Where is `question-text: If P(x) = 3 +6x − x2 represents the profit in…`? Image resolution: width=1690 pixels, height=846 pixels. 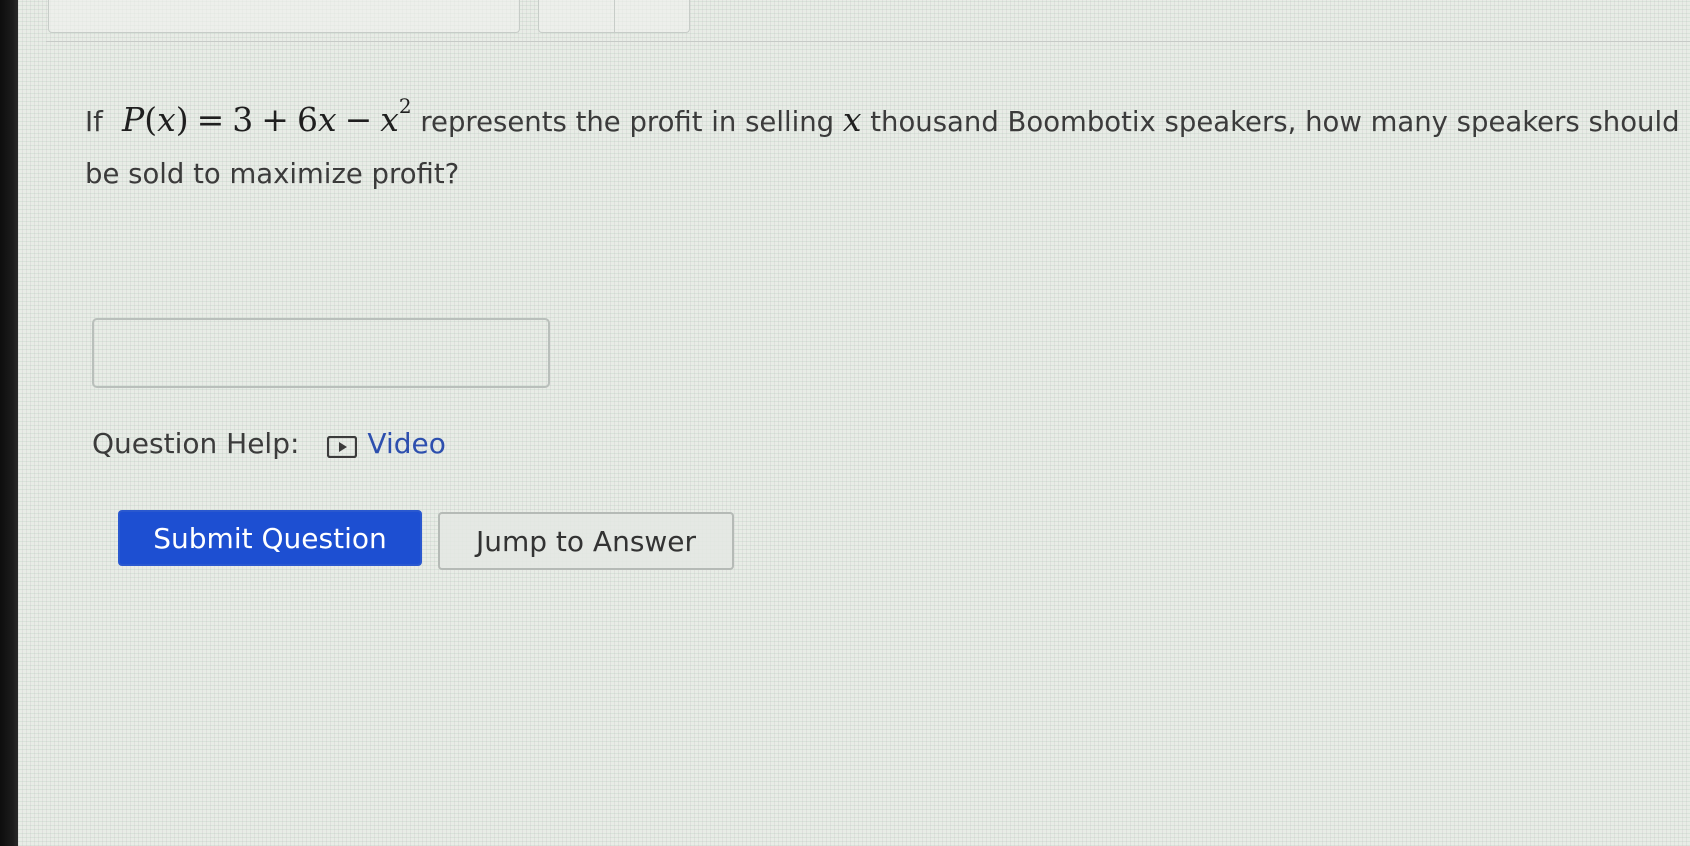 question-text: If P(x) = 3 +6x − x2 represents the profit in… is located at coordinates (885, 143).